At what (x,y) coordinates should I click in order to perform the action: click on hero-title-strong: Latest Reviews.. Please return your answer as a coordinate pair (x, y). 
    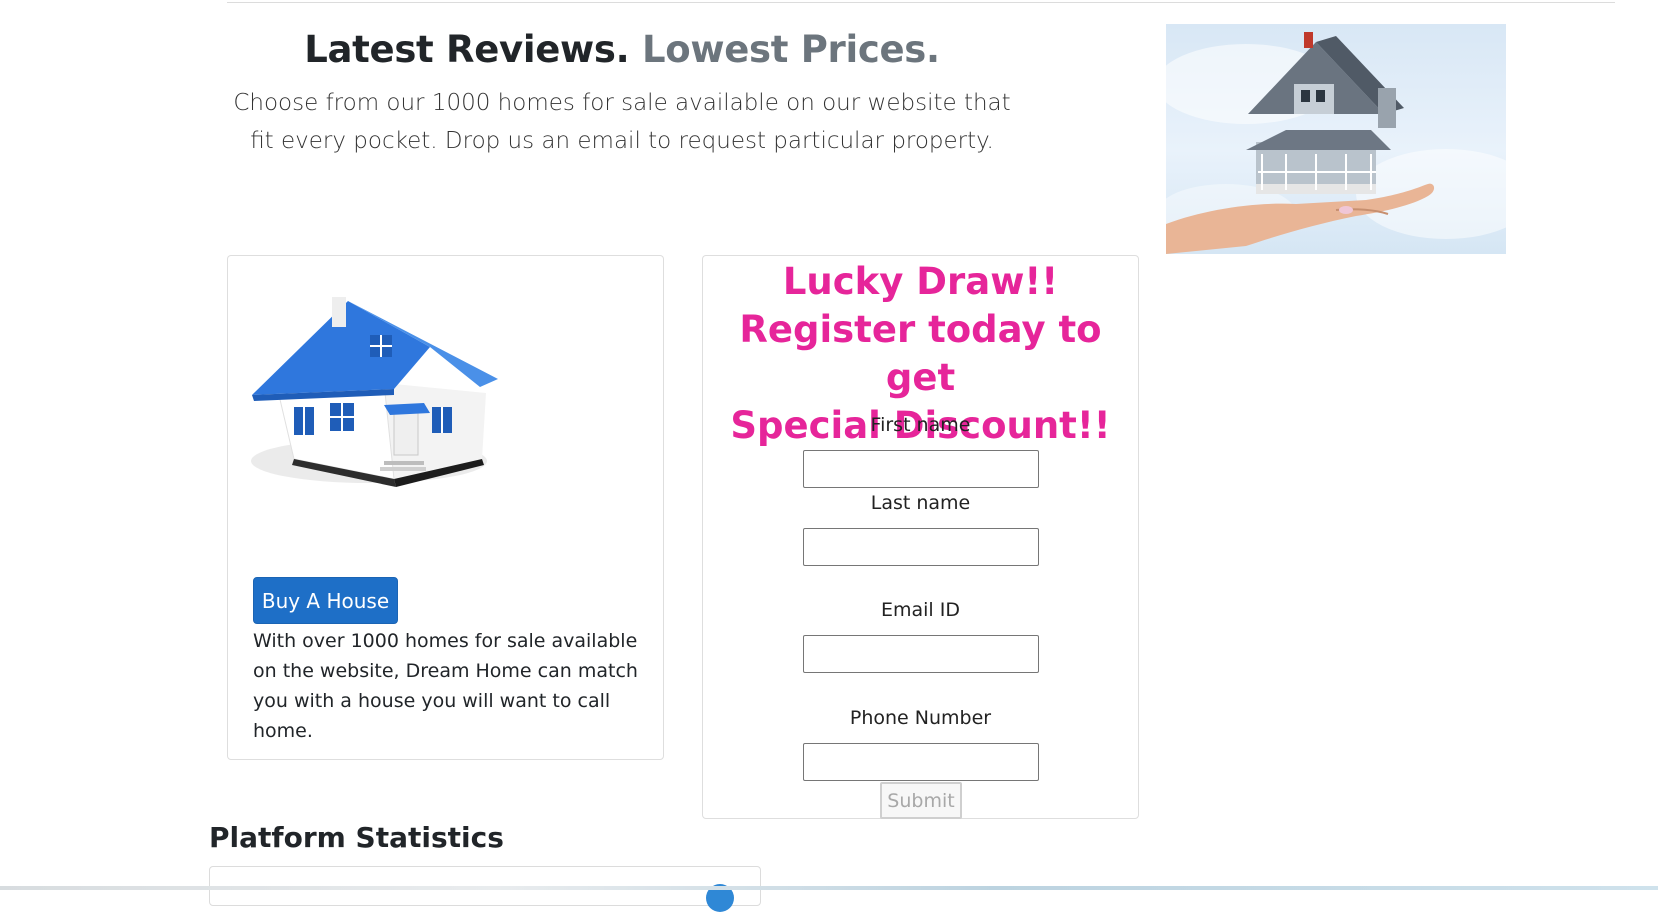
    Looking at the image, I should click on (467, 49).